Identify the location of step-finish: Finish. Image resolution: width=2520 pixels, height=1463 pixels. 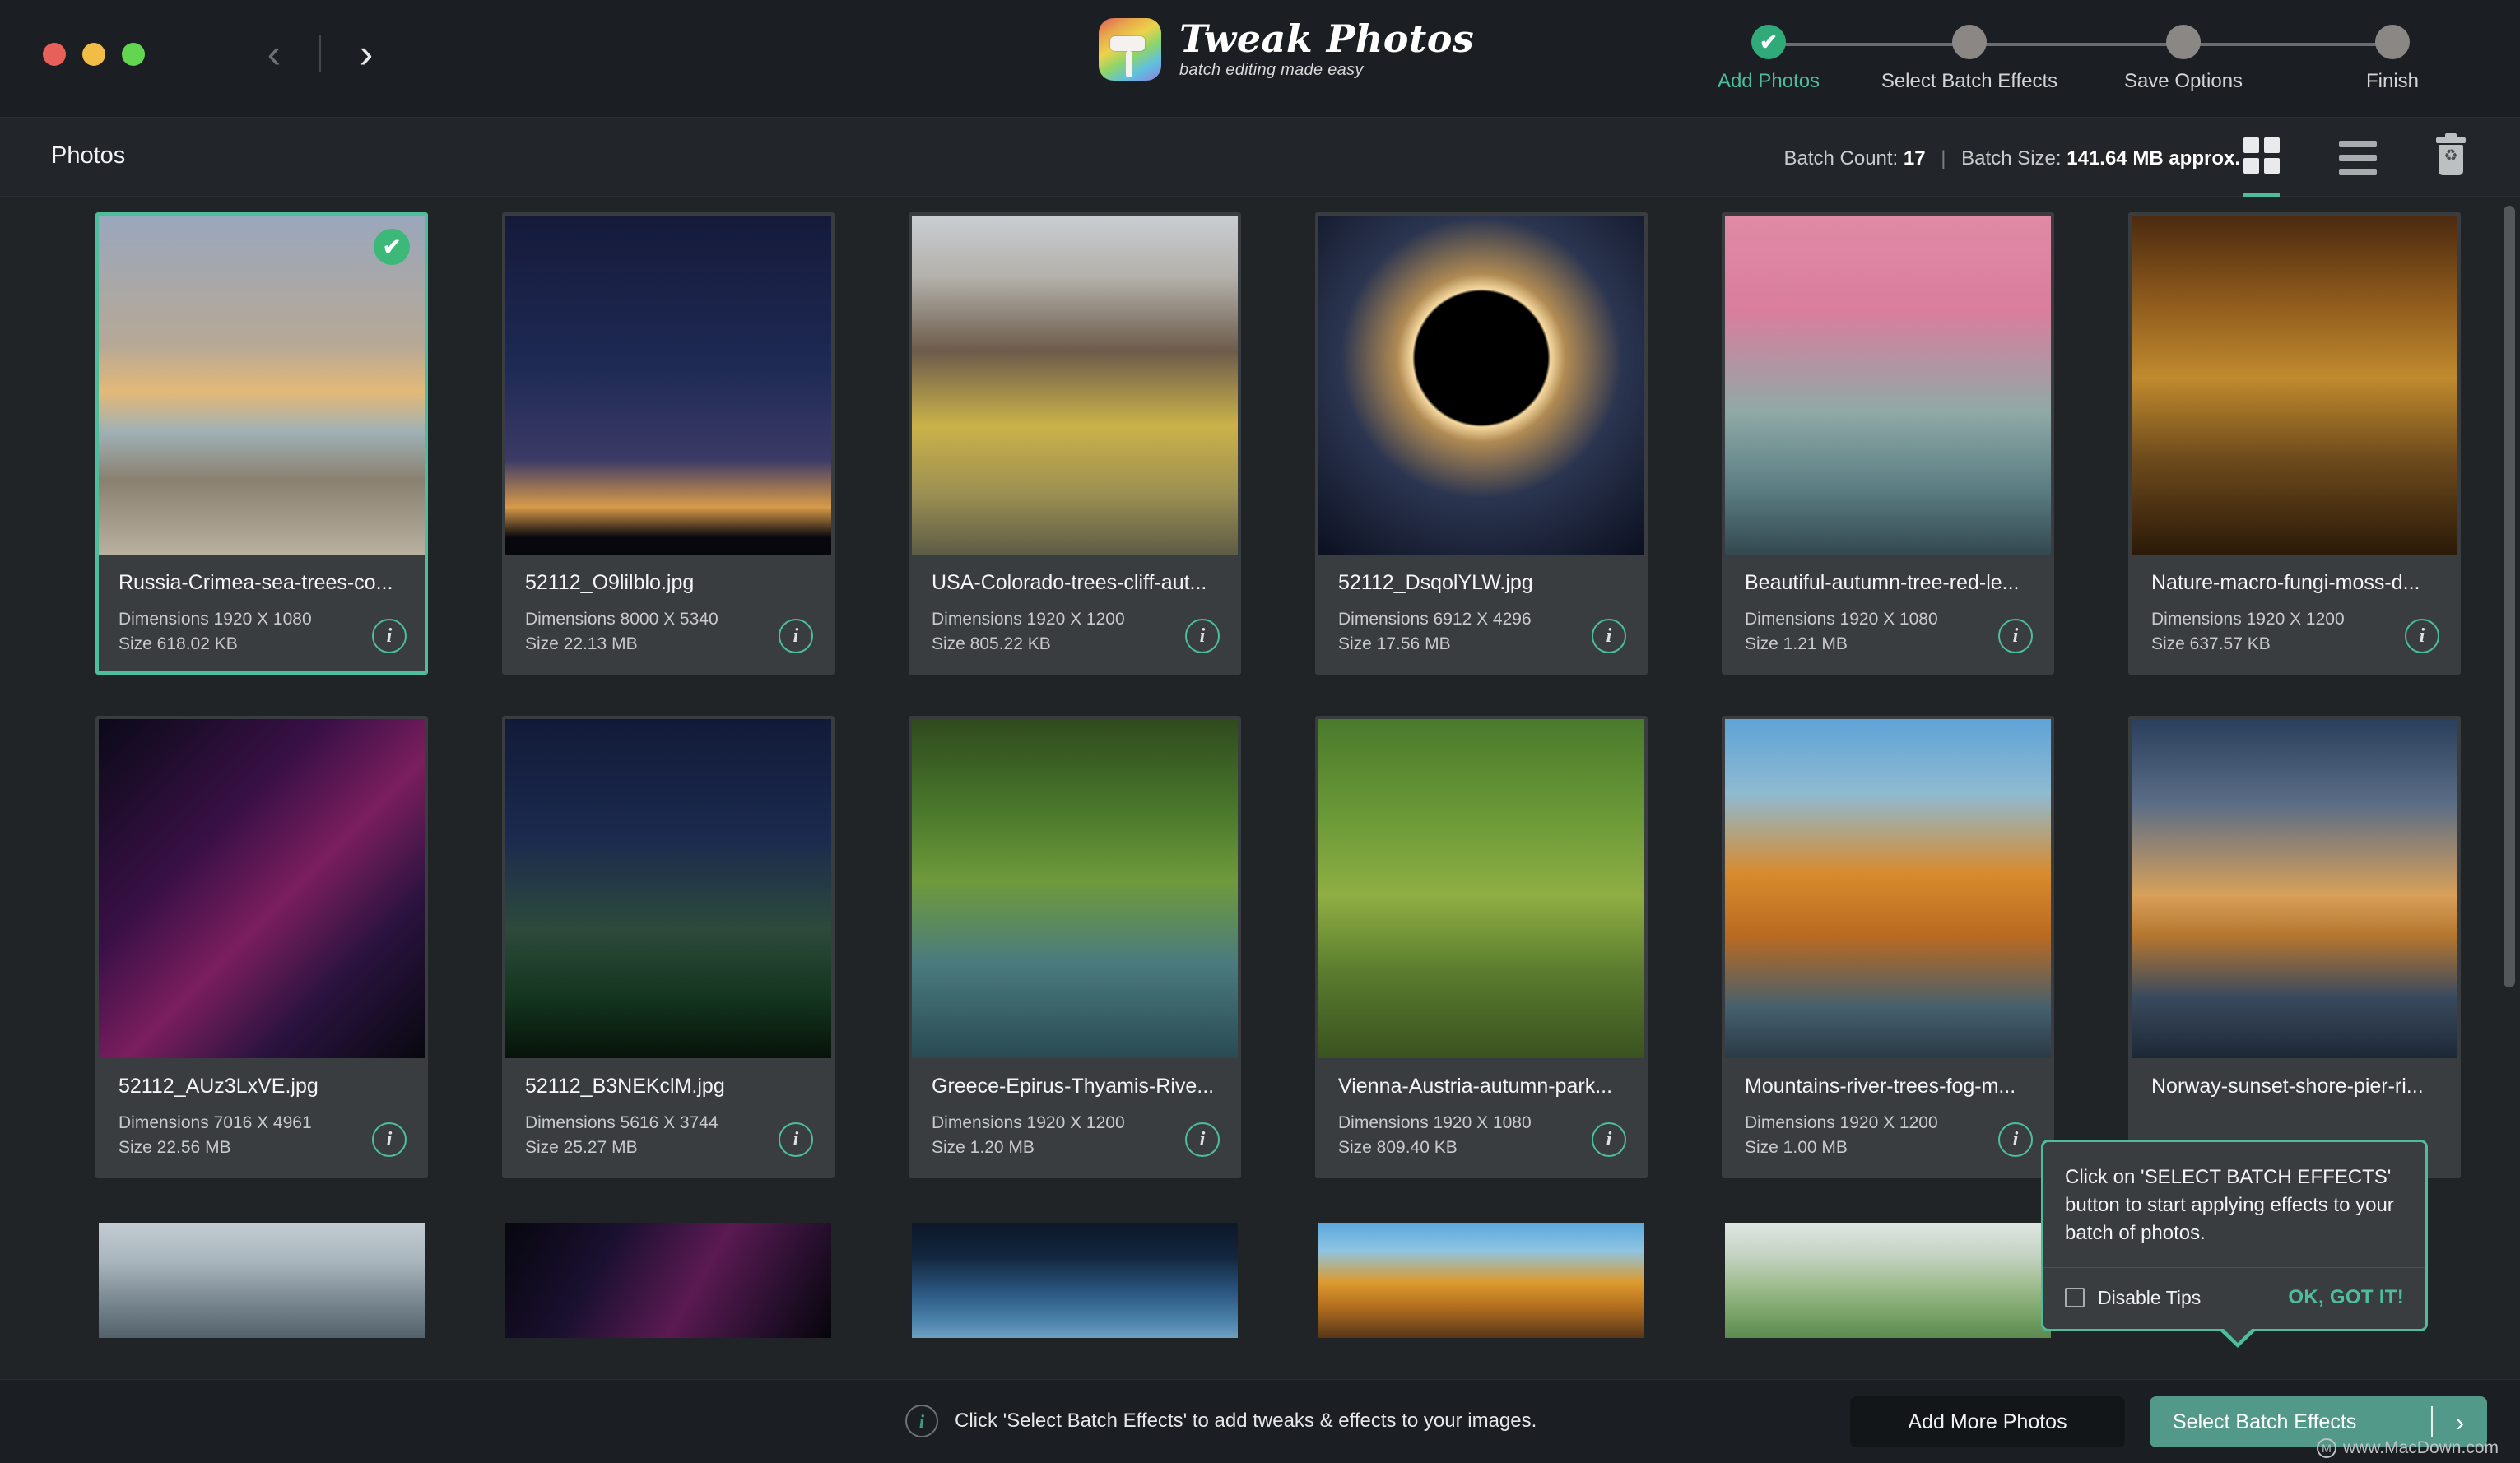
(2392, 59).